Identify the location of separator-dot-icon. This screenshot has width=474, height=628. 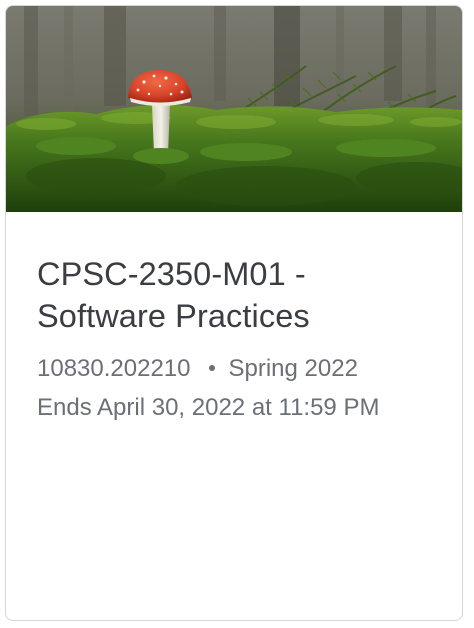
(211, 367).